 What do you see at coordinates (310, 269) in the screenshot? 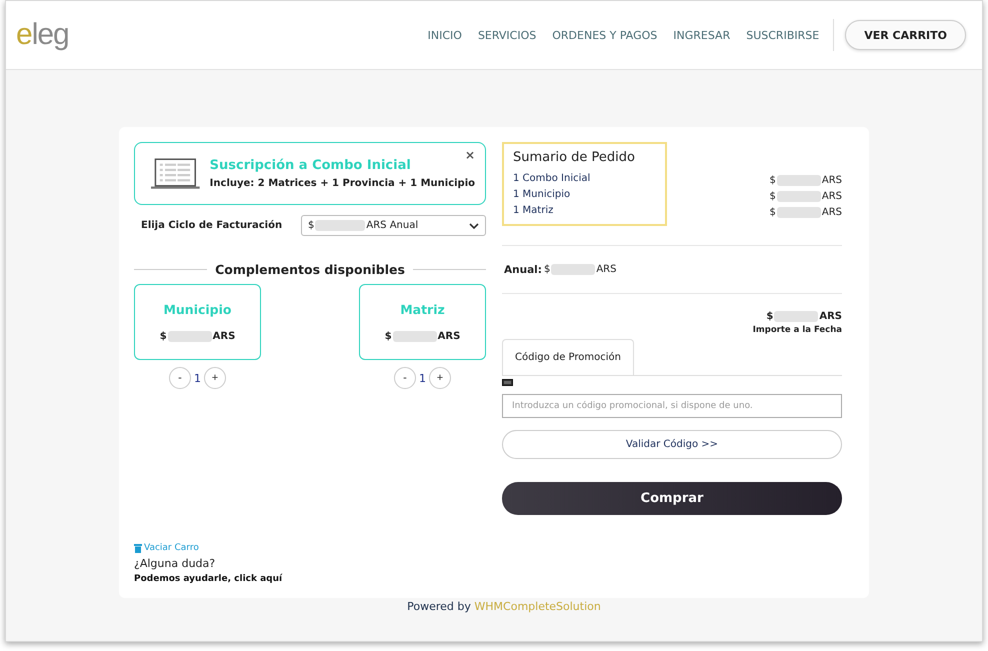
I see `addons-heading: Complementos disponibles` at bounding box center [310, 269].